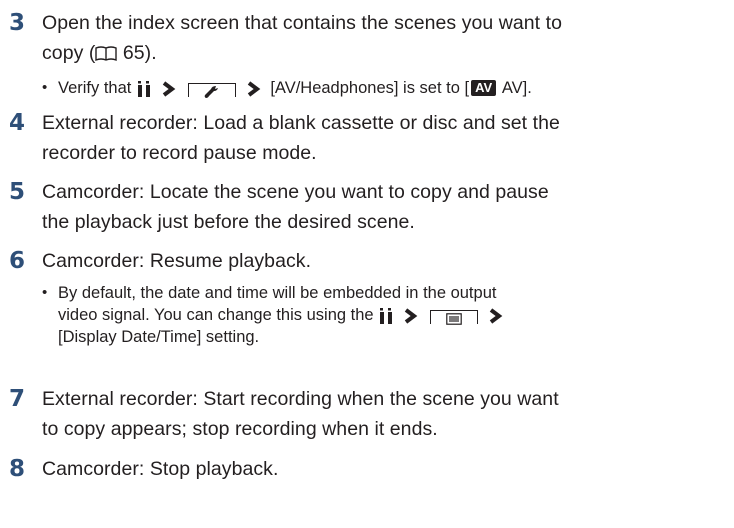 Image resolution: width=734 pixels, height=528 pixels. Describe the element at coordinates (160, 469) in the screenshot. I see `step-text: Camcorder: Stop playback.` at that location.